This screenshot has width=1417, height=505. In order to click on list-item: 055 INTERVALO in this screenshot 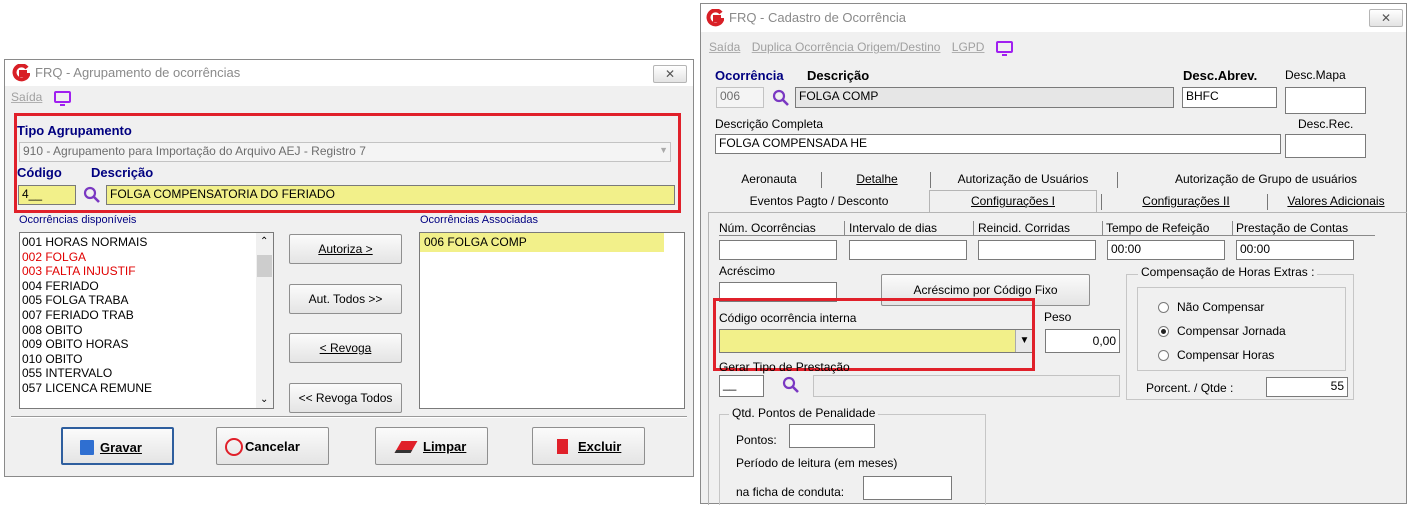, I will do `click(146, 373)`.